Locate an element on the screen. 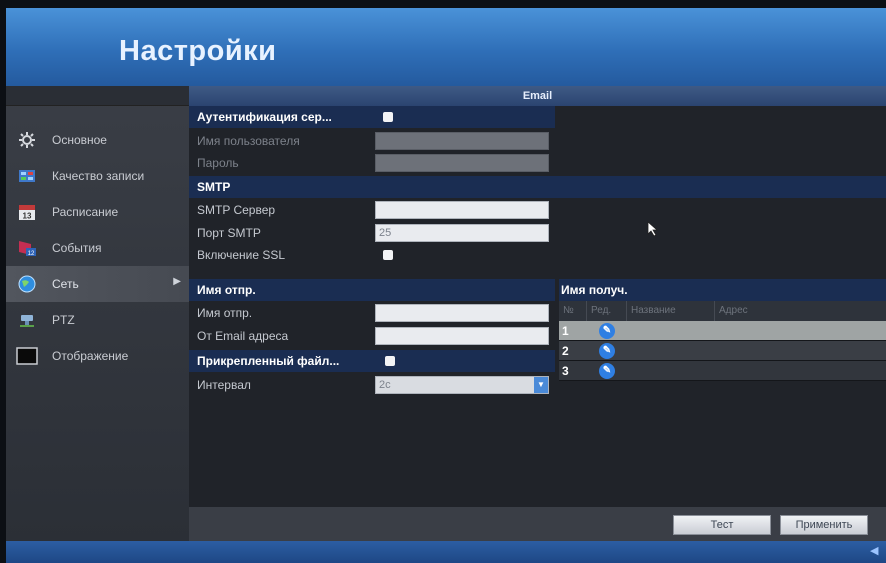  col-edit: Ред. is located at coordinates (607, 311).